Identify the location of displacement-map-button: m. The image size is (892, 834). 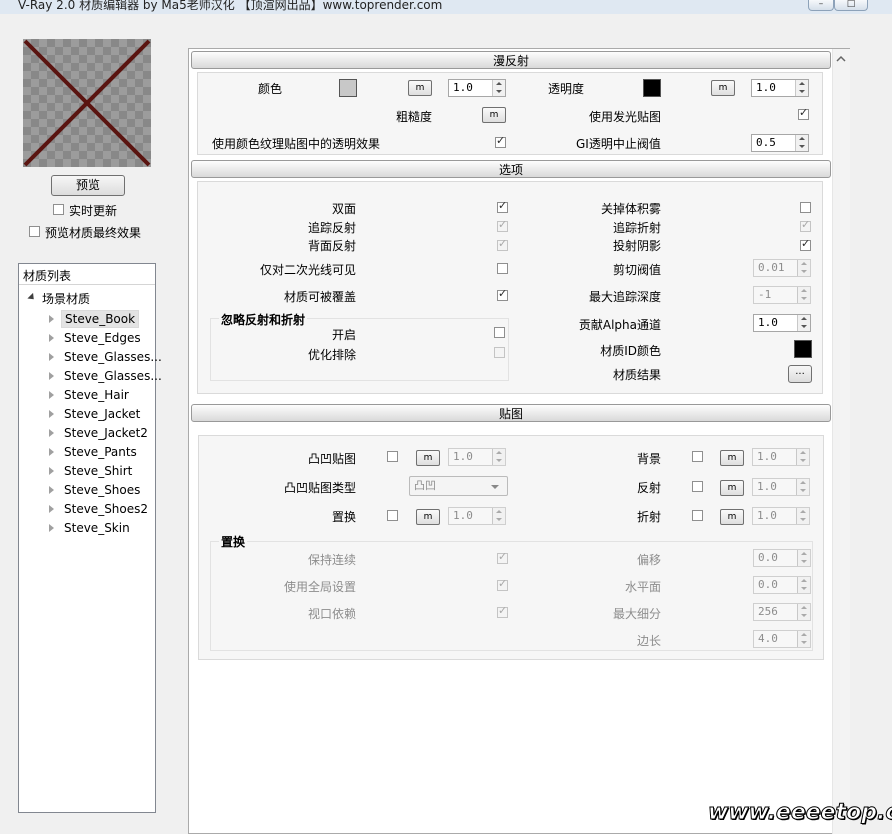
(428, 517).